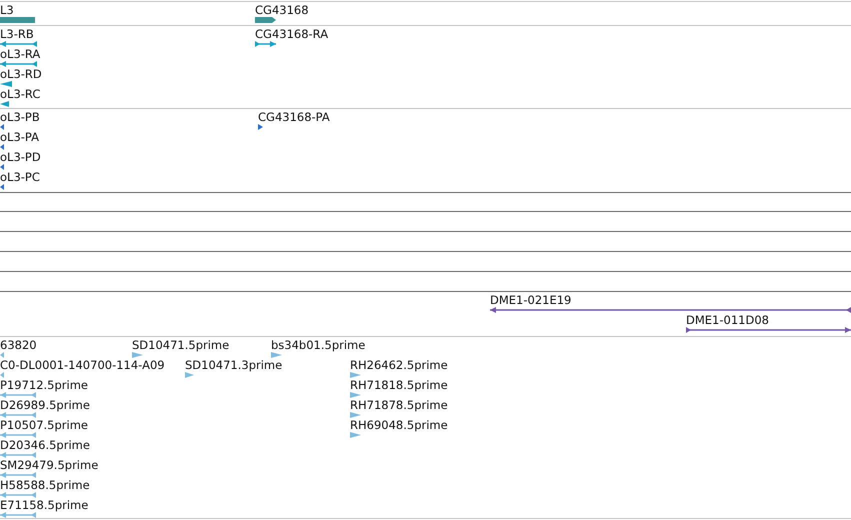 The image size is (851, 520). I want to click on feature-label: L3, so click(7, 10).